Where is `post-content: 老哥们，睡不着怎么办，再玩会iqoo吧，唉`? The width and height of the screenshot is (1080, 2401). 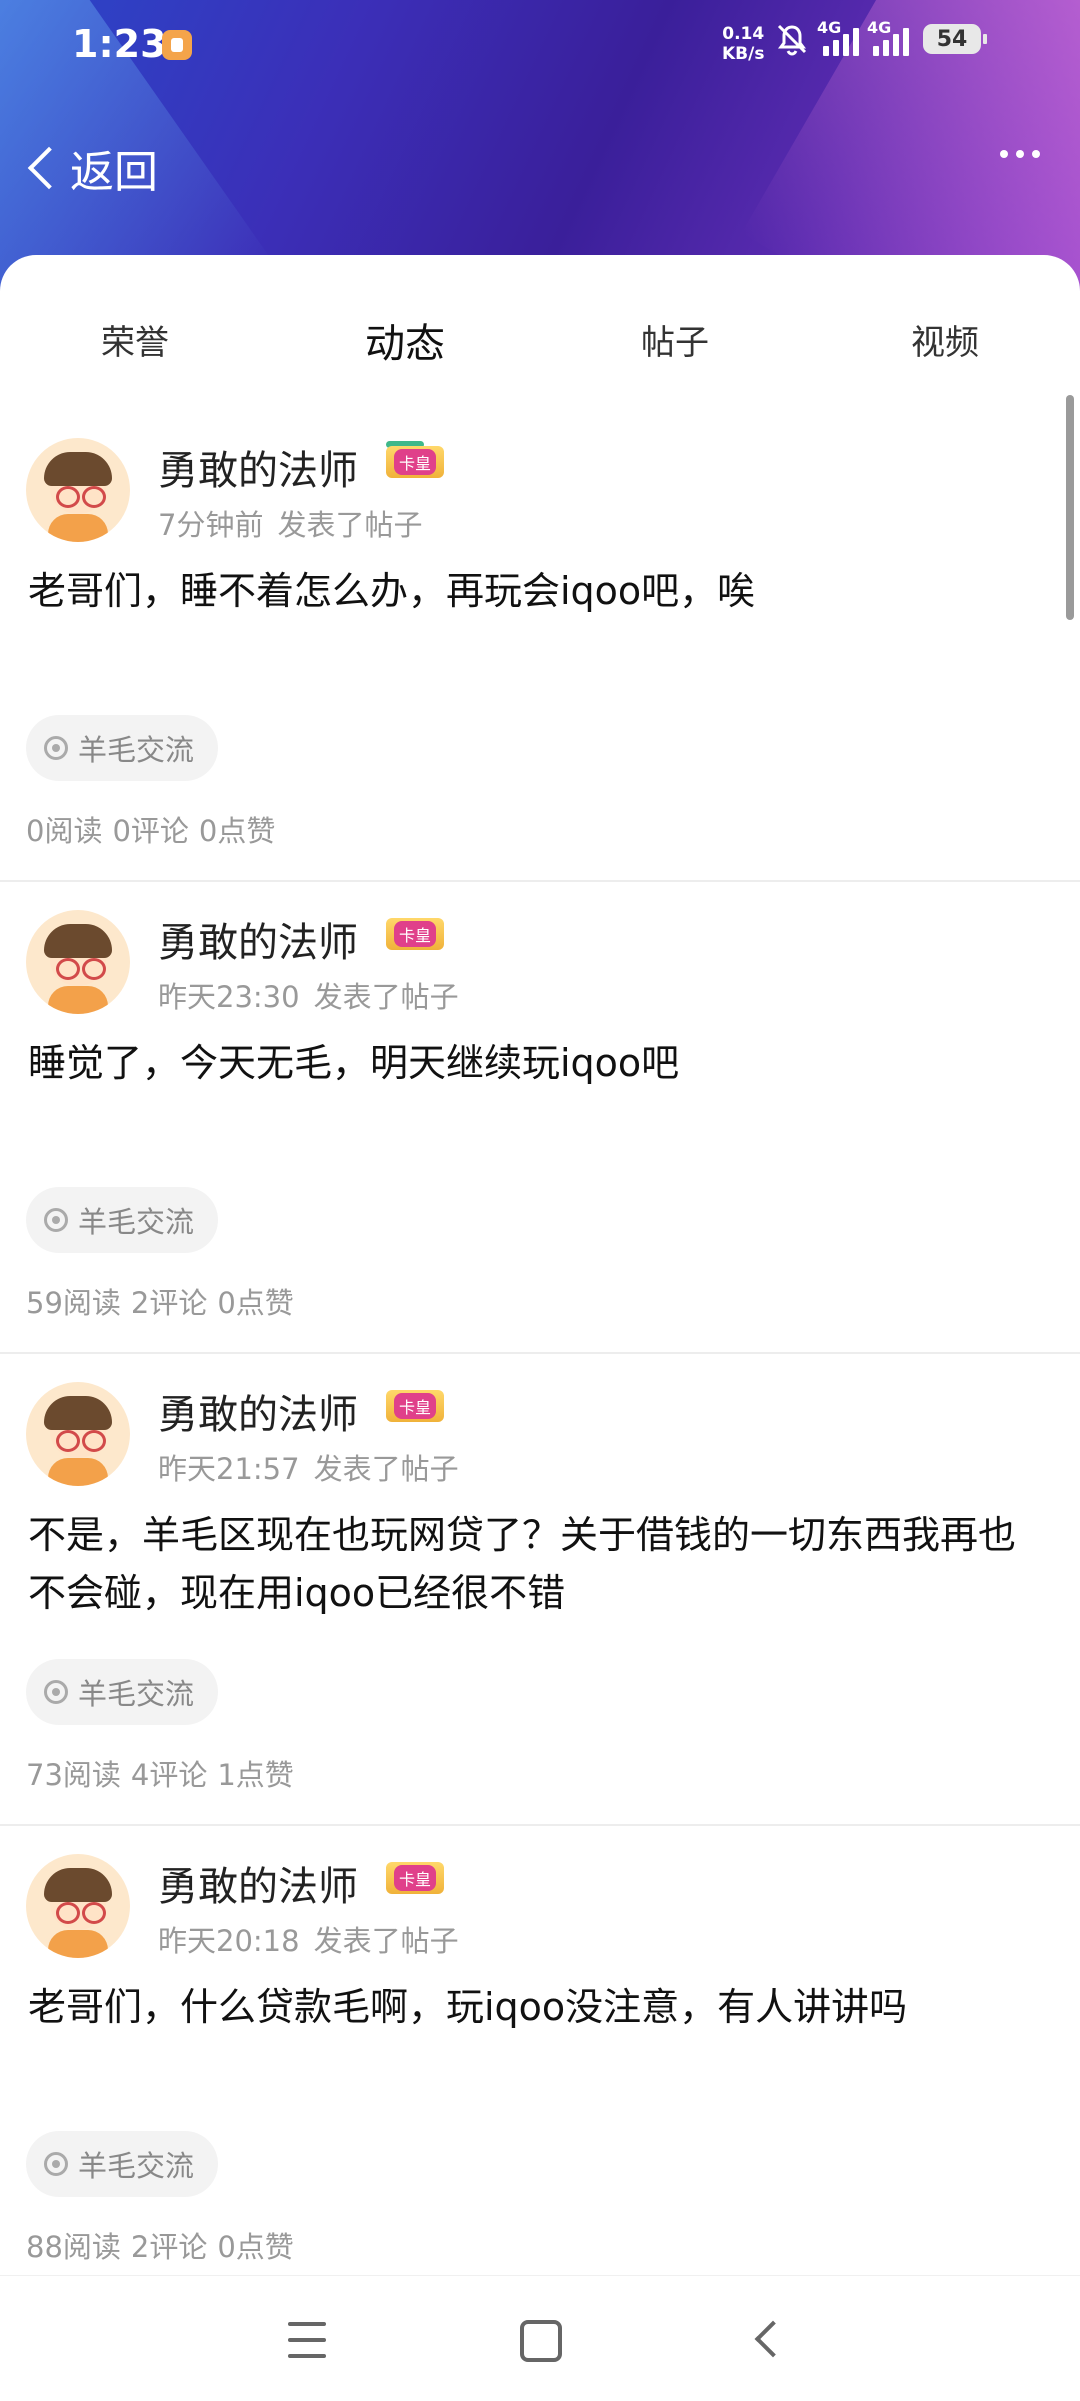
post-content: 老哥们，睡不着怎么办，再玩会iqoo吧，唉 is located at coordinates (538, 591).